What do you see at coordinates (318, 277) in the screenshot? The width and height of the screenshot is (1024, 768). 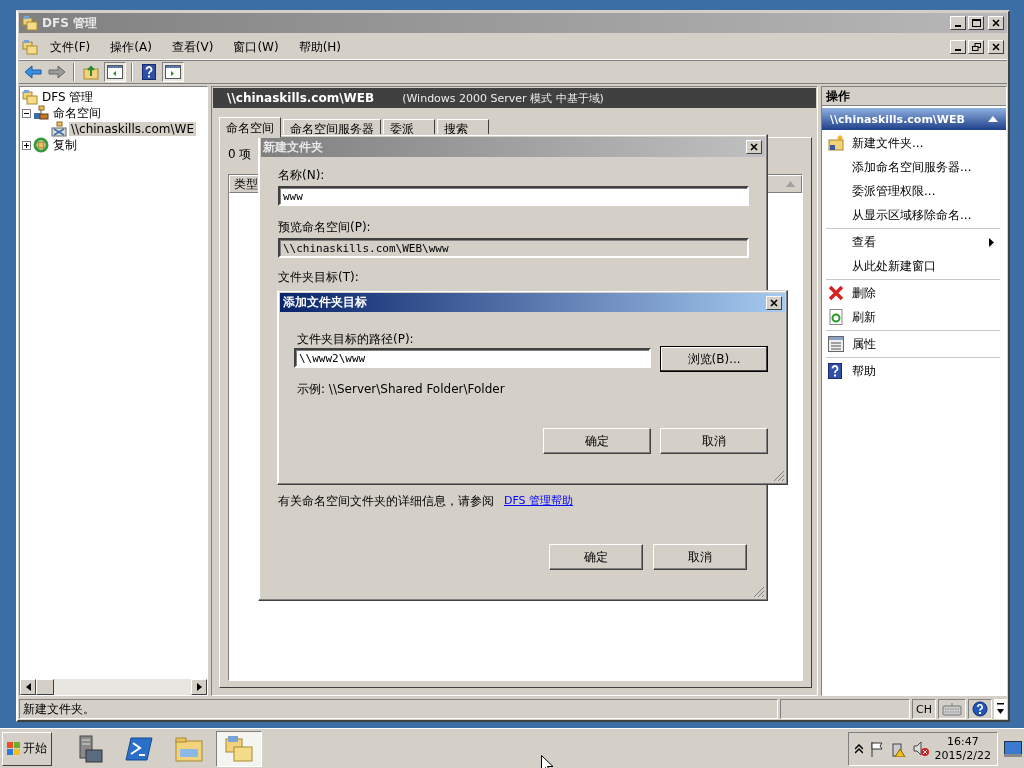 I see `field-label: 文件夹目标(T):` at bounding box center [318, 277].